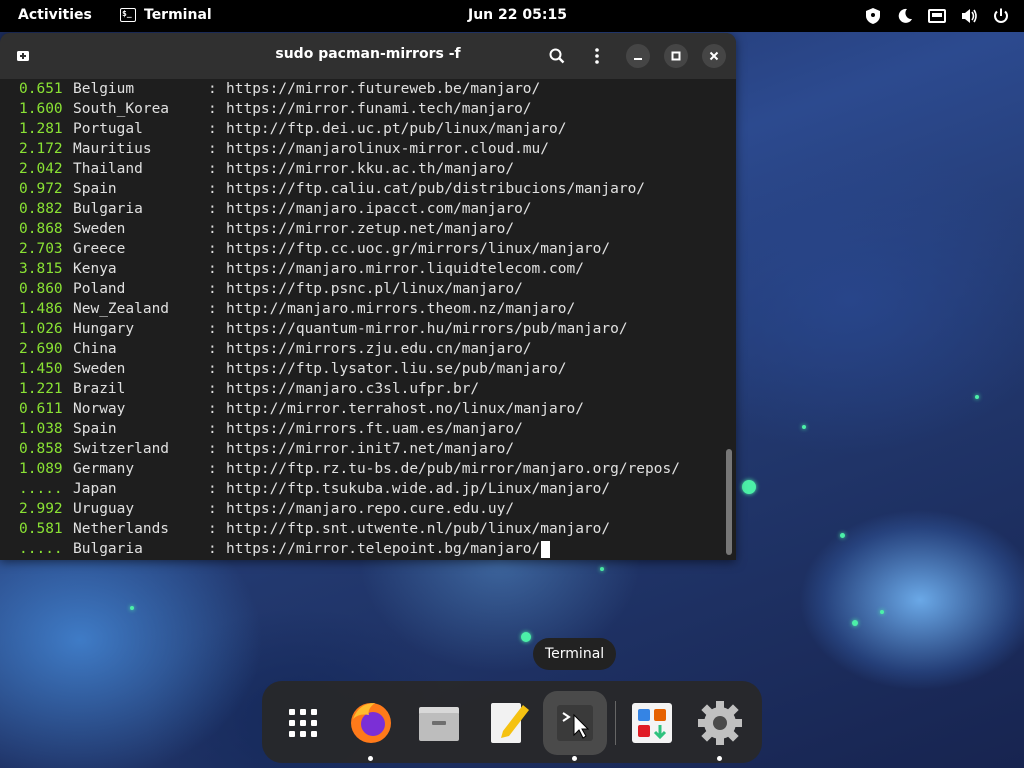 The image size is (1024, 768). I want to click on files-icon, so click(439, 723).